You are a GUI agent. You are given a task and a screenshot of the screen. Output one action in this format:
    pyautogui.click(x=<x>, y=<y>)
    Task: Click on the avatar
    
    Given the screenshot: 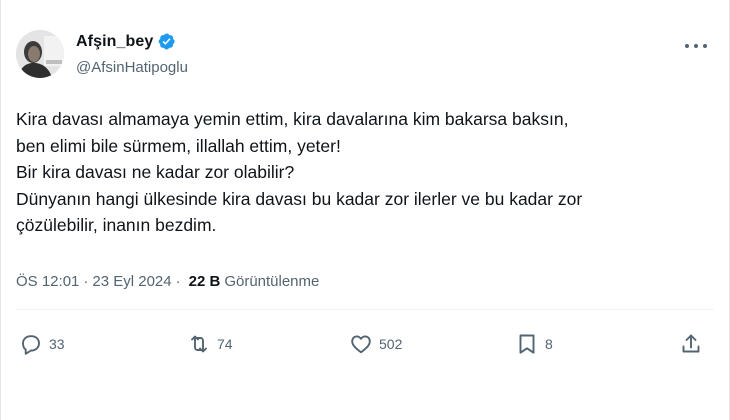 What is the action you would take?
    pyautogui.click(x=40, y=54)
    